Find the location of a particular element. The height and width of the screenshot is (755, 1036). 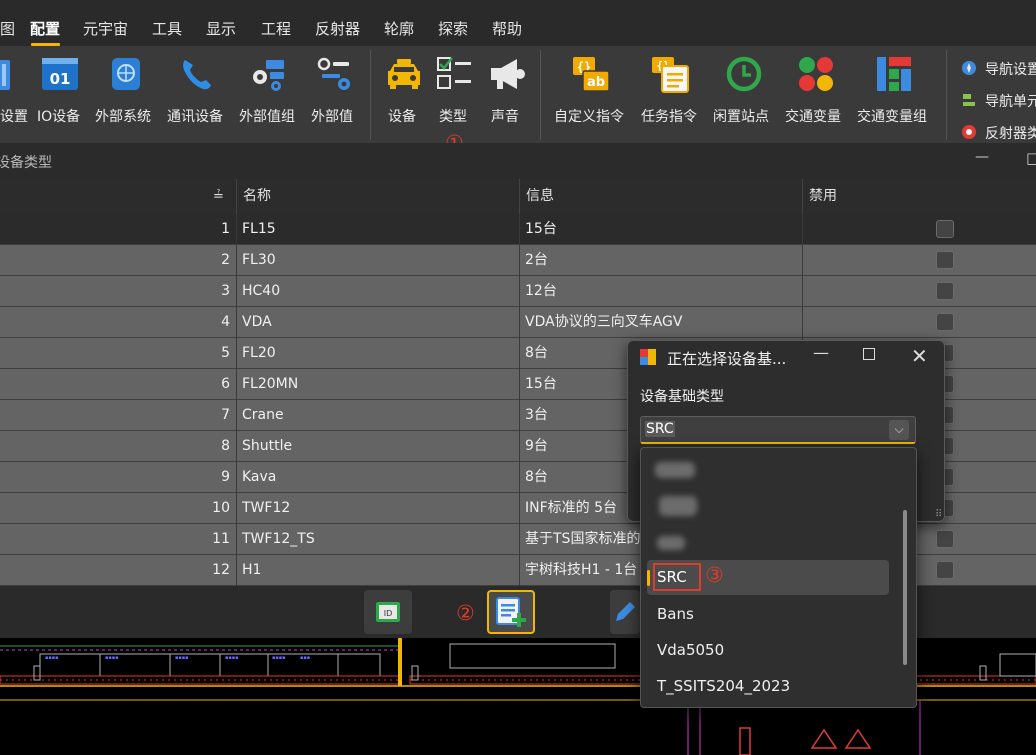

ribbon-external-system-button: 外部系统 is located at coordinates (126, 94).